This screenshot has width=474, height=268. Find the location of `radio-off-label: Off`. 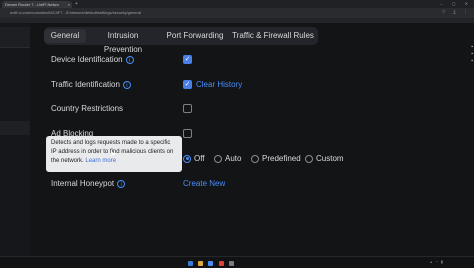

radio-off-label: Off is located at coordinates (199, 158).